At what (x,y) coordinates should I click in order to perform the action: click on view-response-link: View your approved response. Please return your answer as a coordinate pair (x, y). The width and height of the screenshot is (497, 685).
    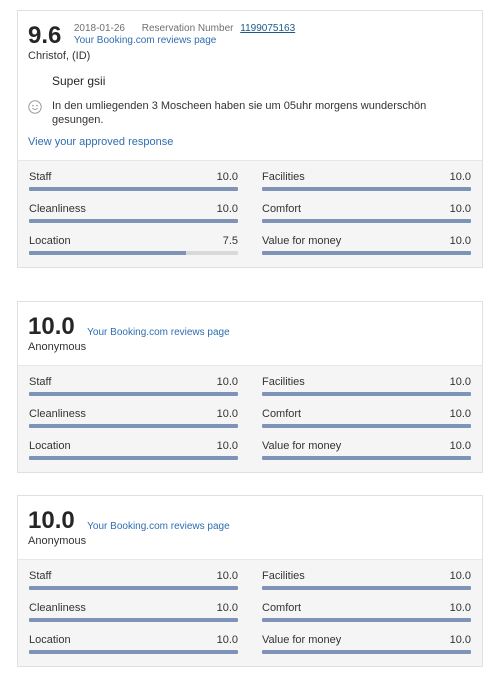
    Looking at the image, I should click on (250, 148).